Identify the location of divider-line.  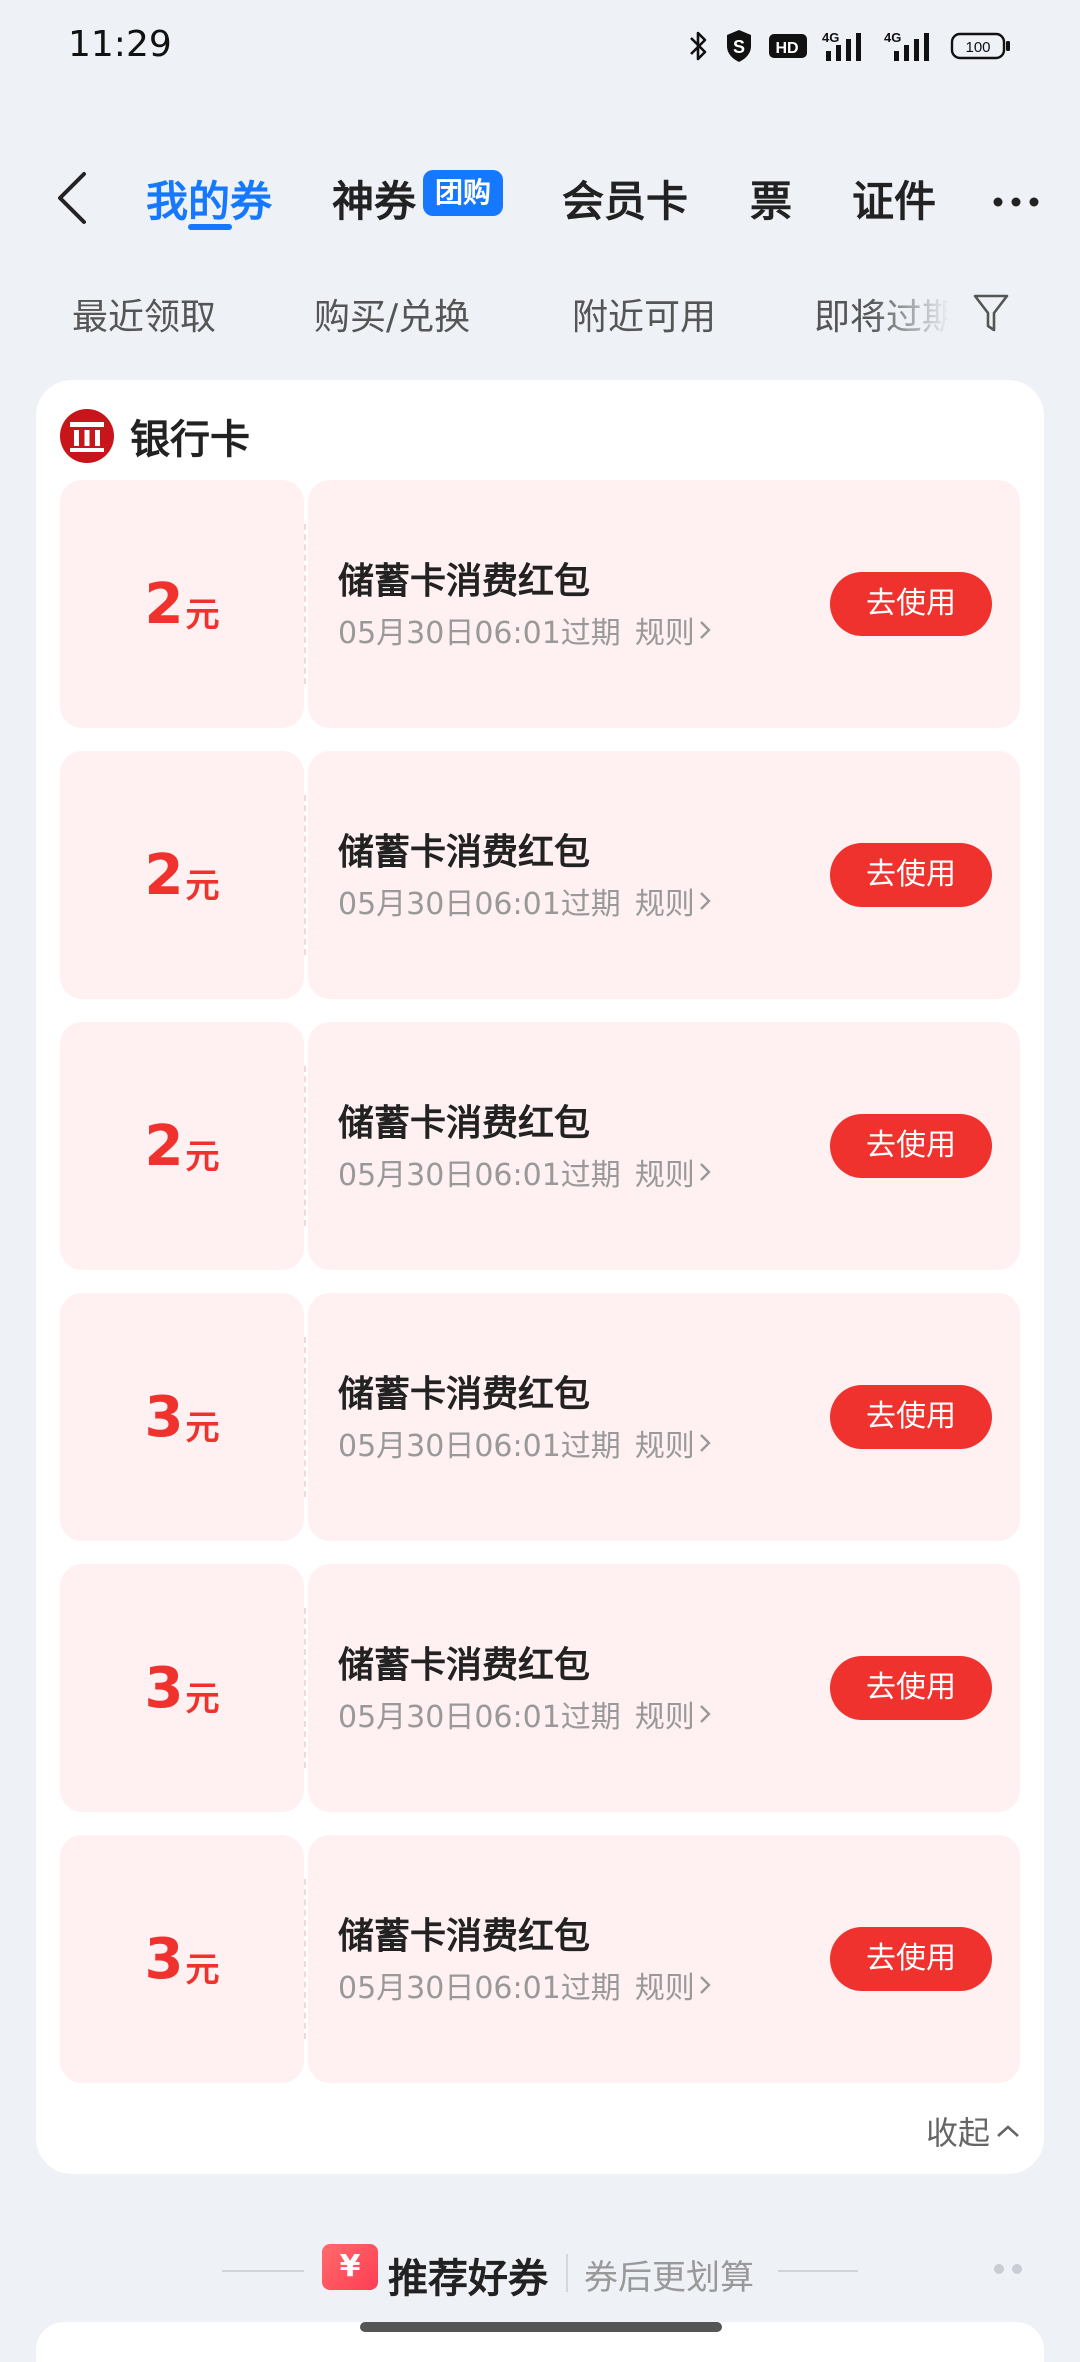
(818, 2271).